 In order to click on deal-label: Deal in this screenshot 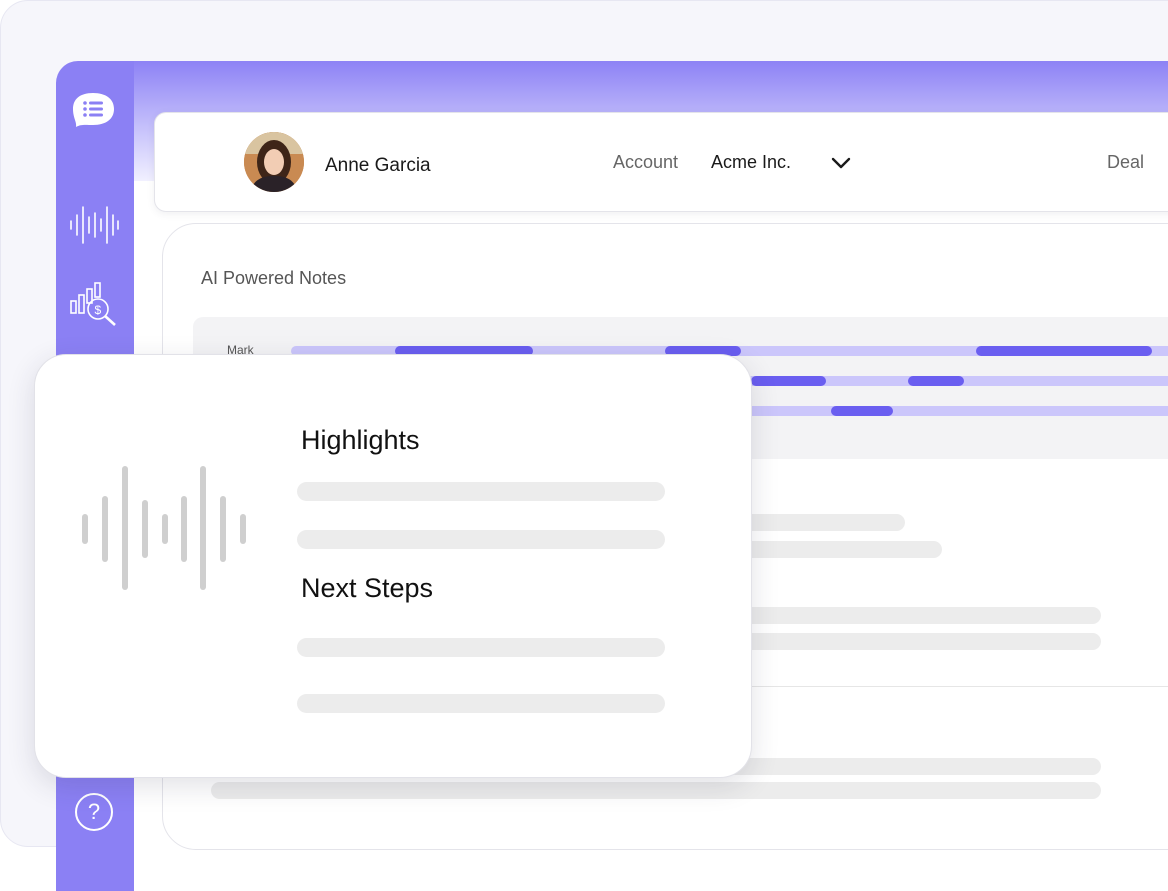, I will do `click(1125, 162)`.